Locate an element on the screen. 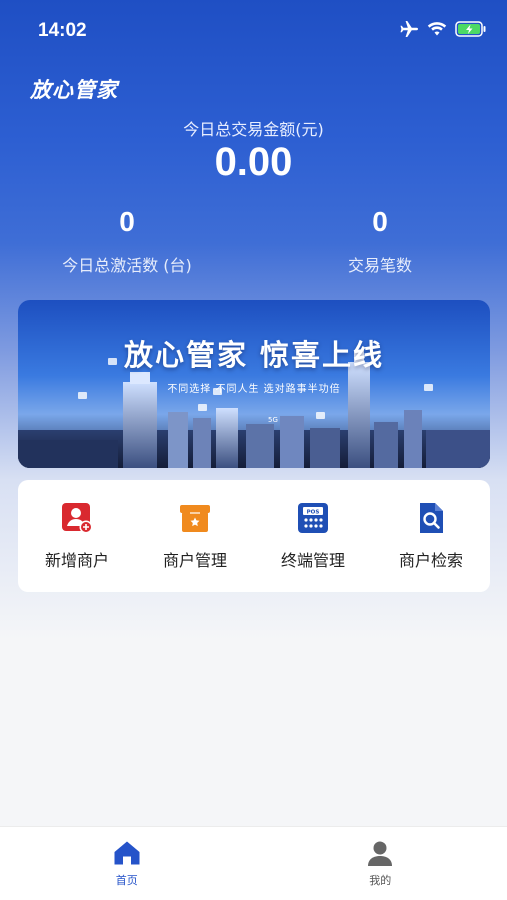 This screenshot has width=507, height=900. status-icons is located at coordinates (443, 29).